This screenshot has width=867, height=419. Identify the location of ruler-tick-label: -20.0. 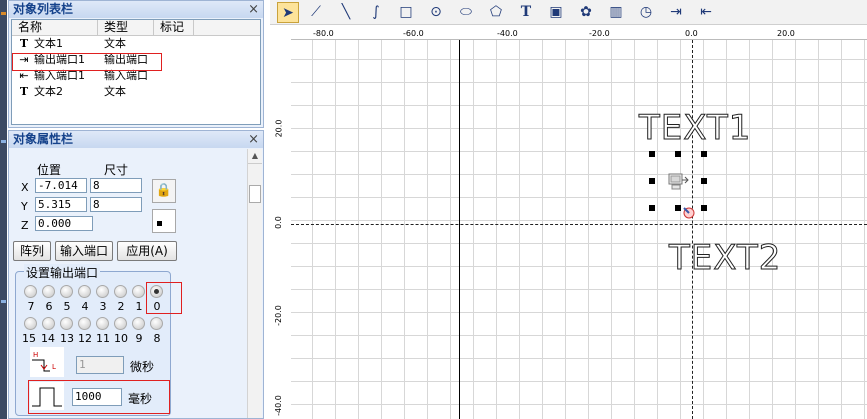
(599, 33).